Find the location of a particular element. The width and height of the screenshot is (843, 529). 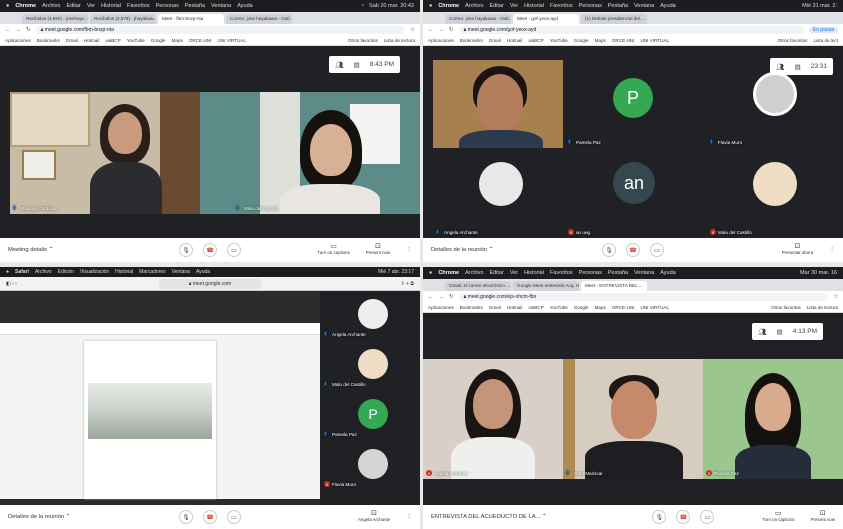

video-tile-flavia: ▮ Flavia Muro is located at coordinates (775, 104).